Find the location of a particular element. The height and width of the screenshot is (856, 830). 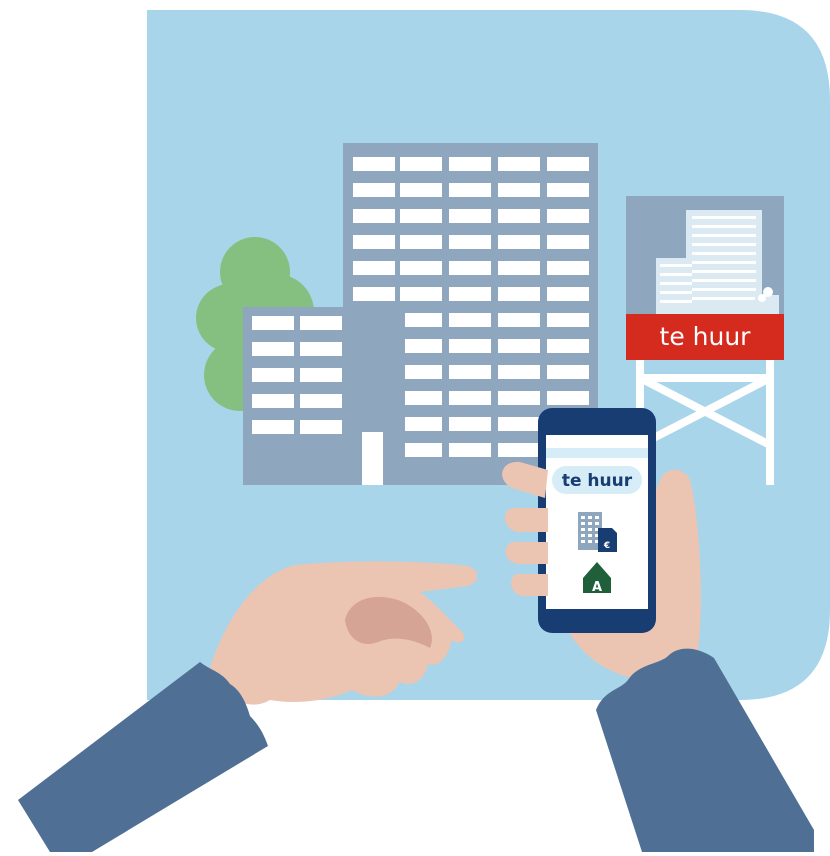

phone-screen-header is located at coordinates (597, 453).